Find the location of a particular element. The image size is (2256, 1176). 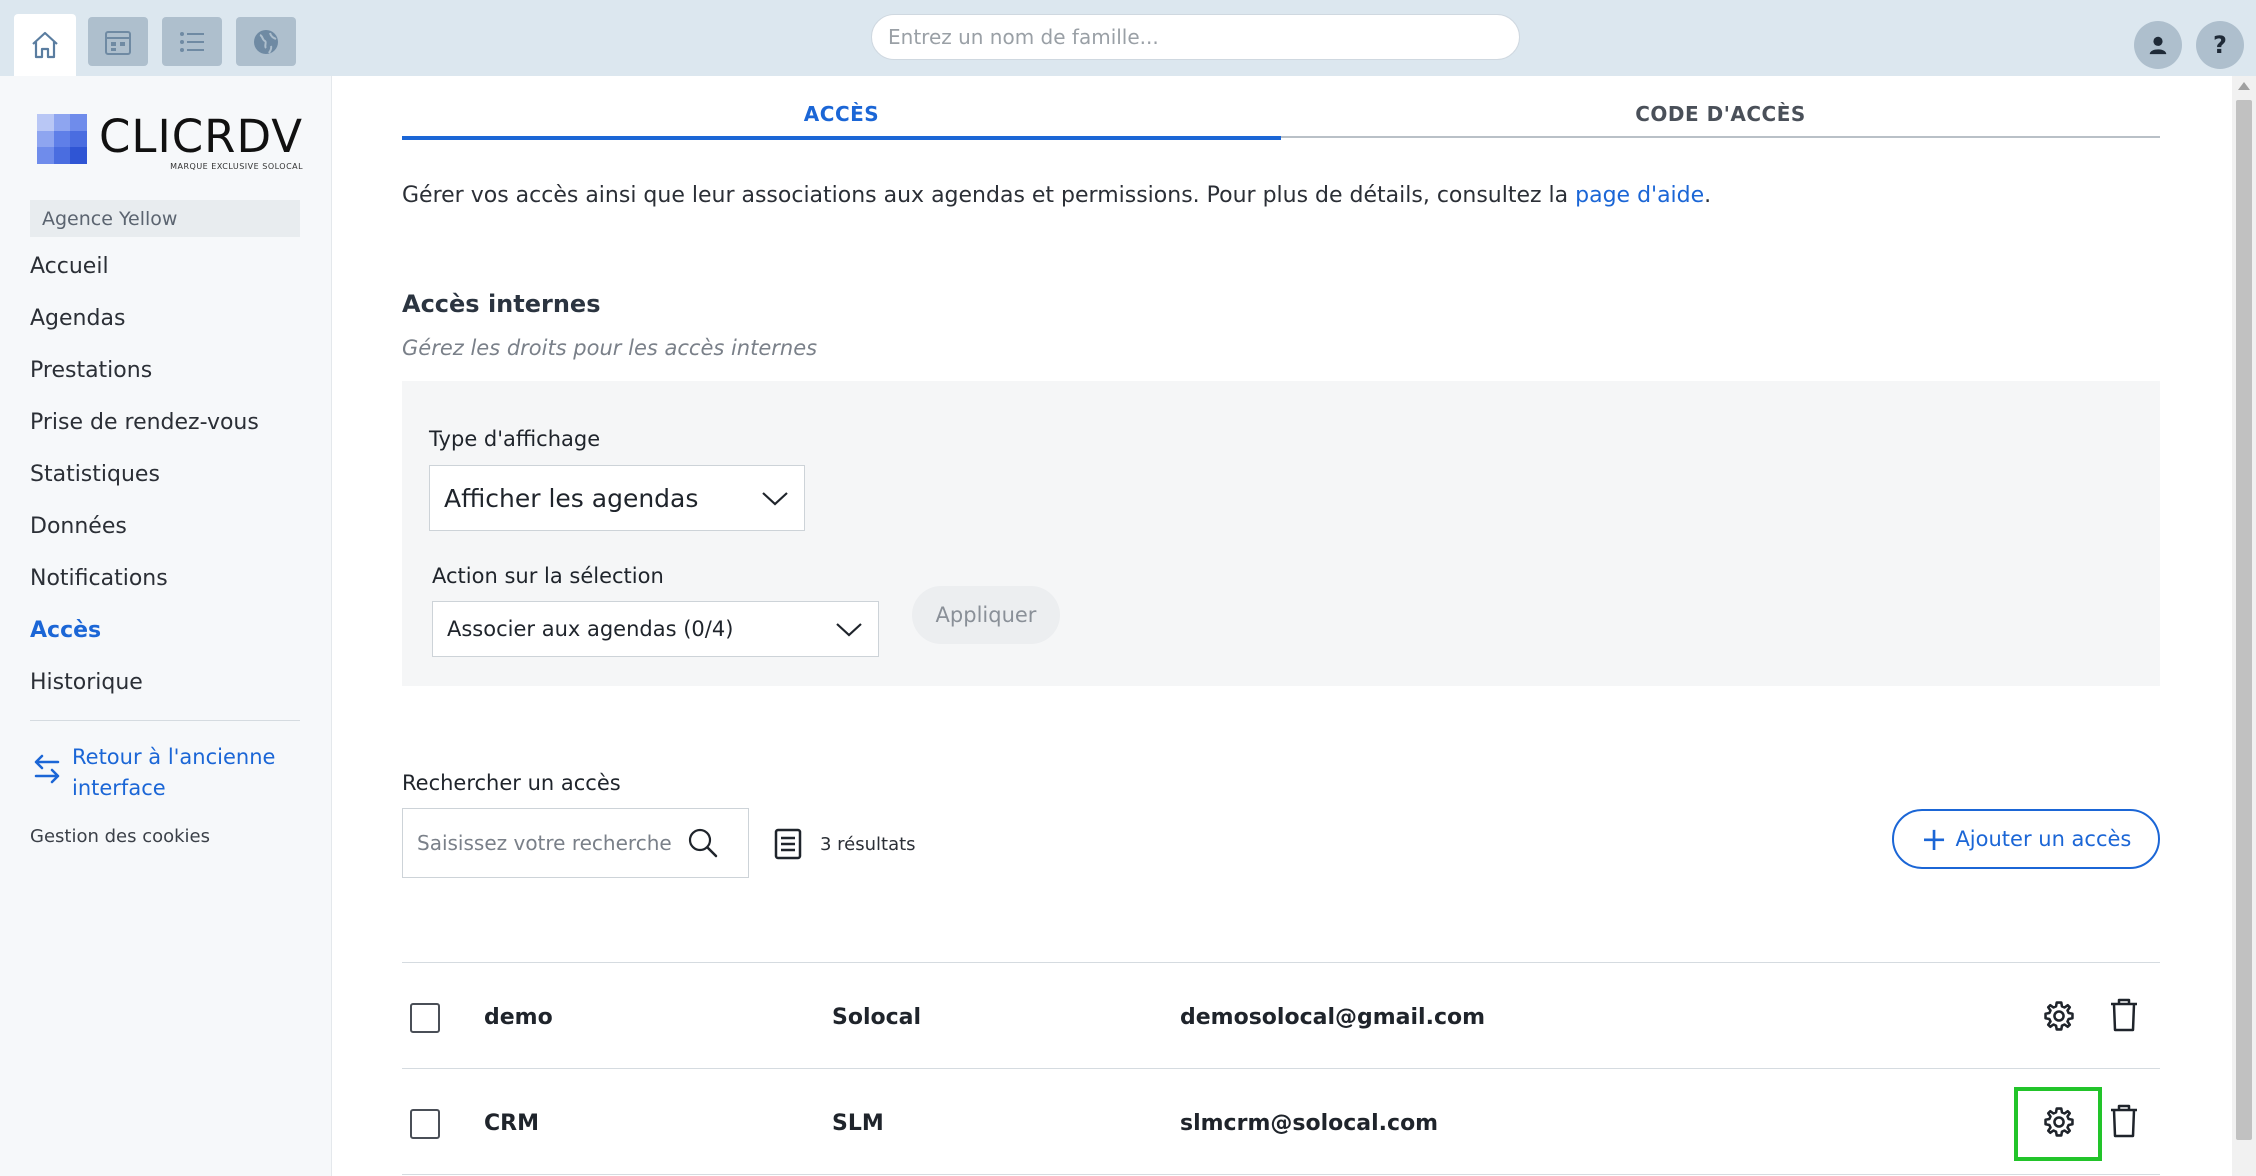

table-row: CRM SLM slmcrm@solocal.com is located at coordinates (1281, 1122).